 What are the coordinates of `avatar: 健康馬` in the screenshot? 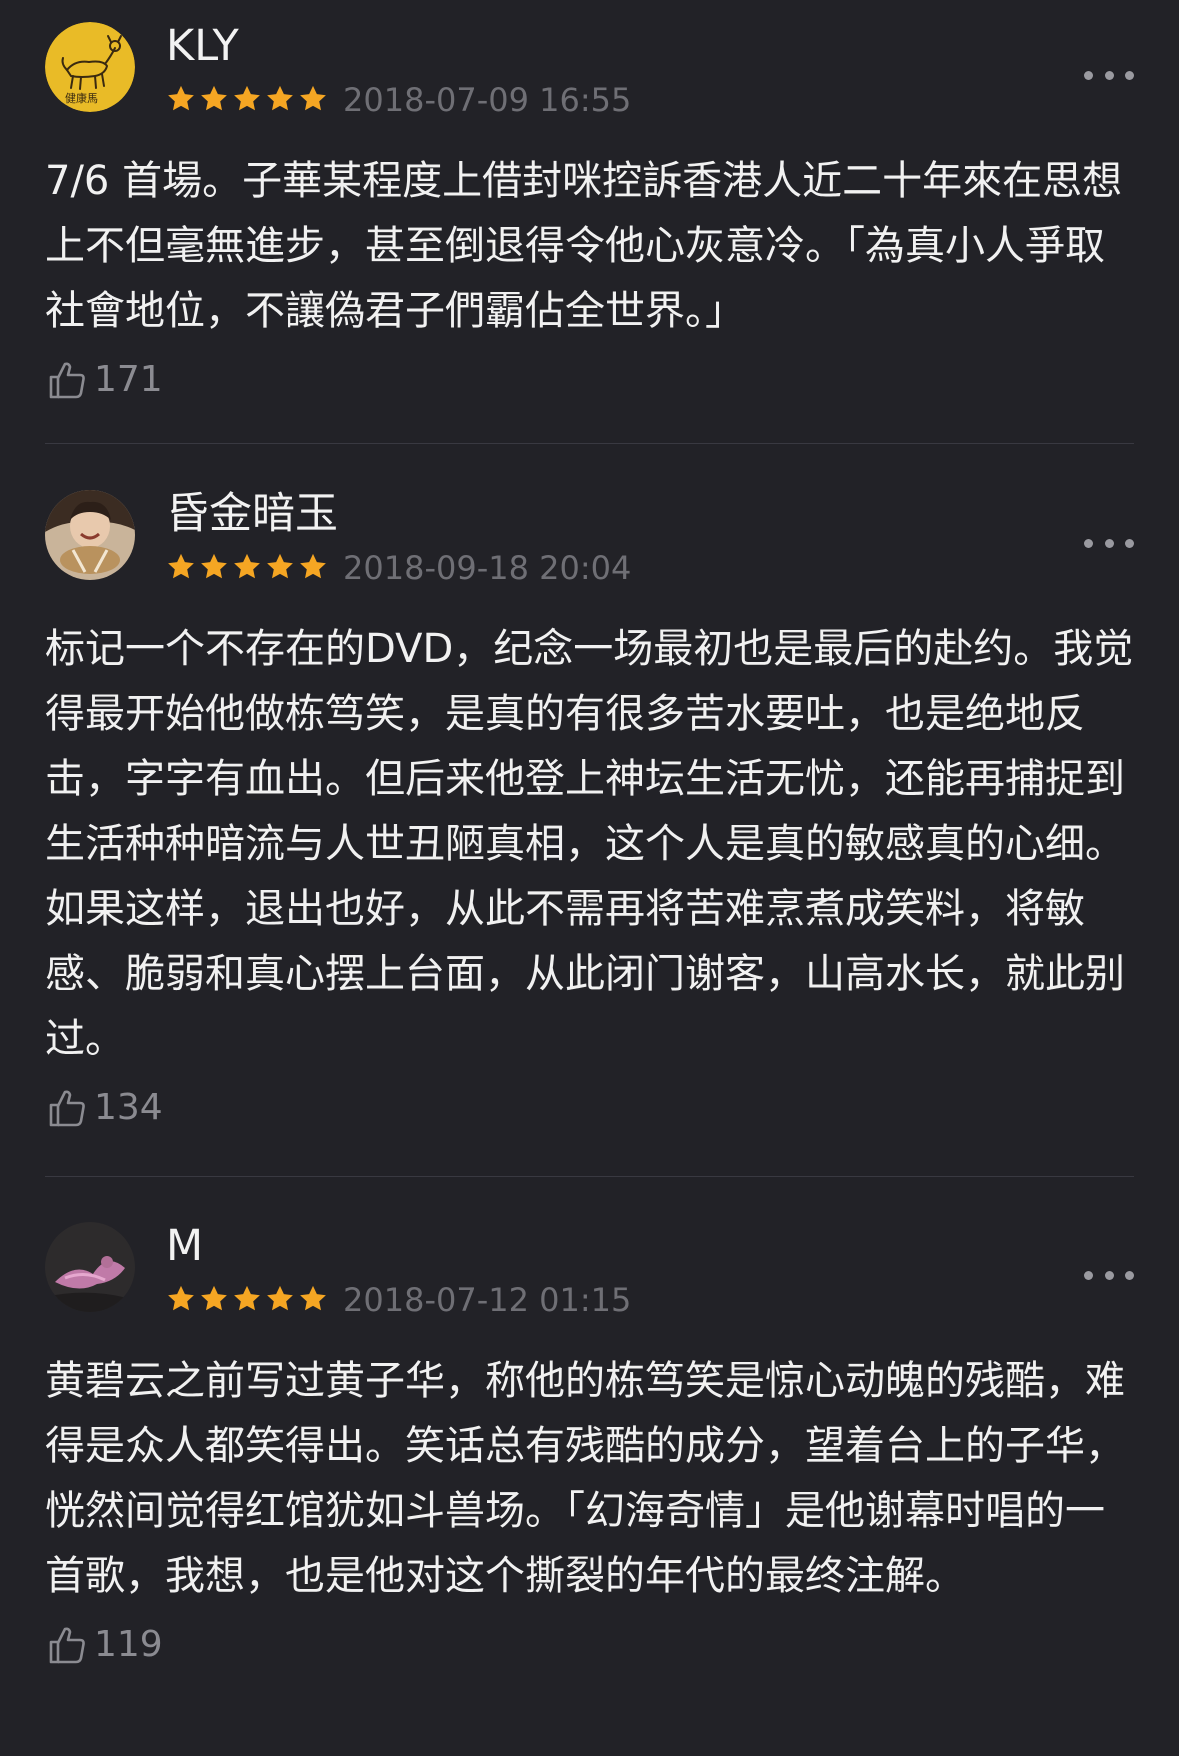 It's located at (90, 67).